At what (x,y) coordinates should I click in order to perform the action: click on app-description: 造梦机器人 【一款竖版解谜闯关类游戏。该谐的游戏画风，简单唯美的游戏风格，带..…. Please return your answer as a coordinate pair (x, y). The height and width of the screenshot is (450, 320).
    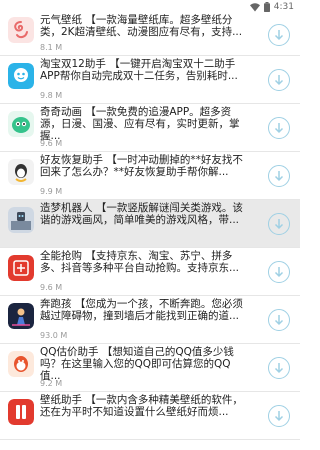
    Looking at the image, I should click on (141, 214).